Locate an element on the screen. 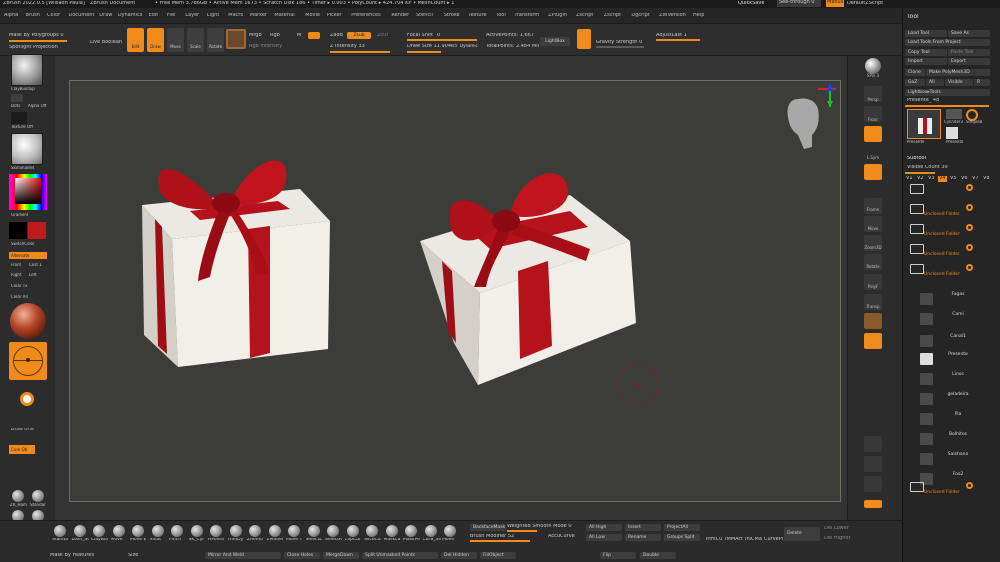 This screenshot has width=1000, height=562. menu-item: Document is located at coordinates (82, 16).